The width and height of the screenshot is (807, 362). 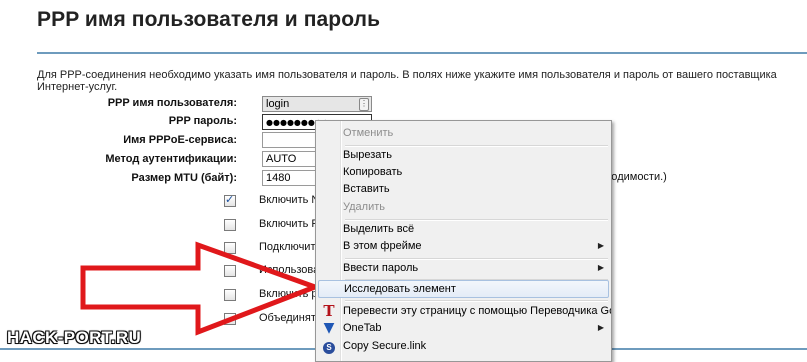 What do you see at coordinates (292, 178) in the screenshot?
I see `mtu-input: 1480` at bounding box center [292, 178].